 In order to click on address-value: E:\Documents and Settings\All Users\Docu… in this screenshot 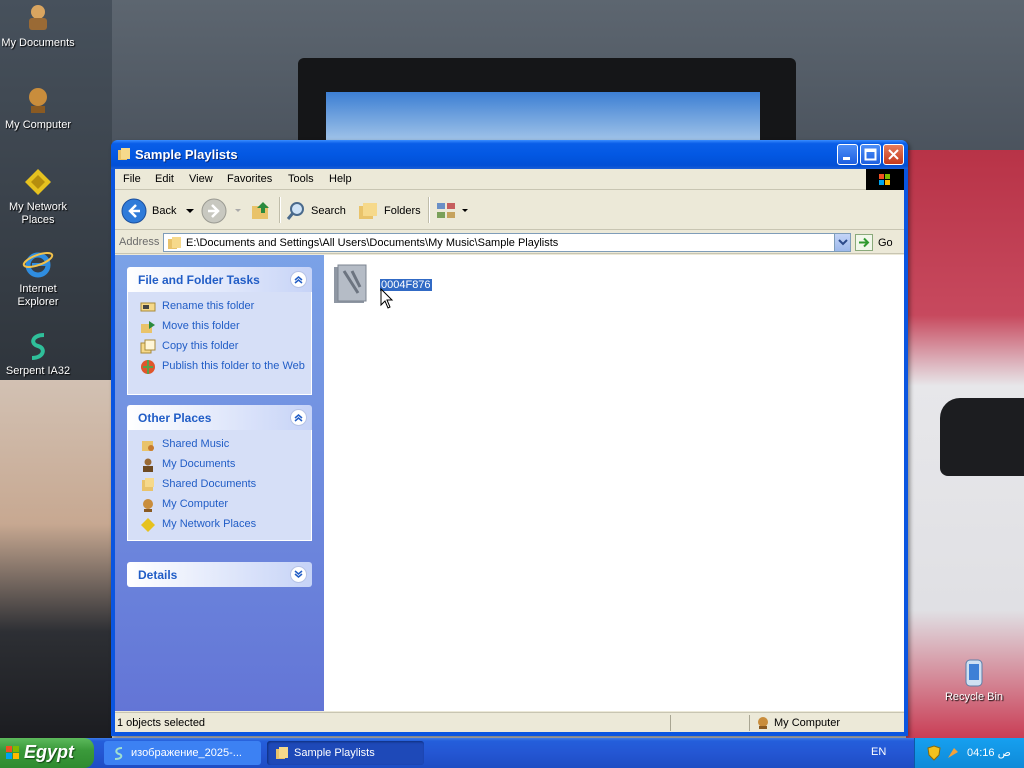, I will do `click(372, 243)`.